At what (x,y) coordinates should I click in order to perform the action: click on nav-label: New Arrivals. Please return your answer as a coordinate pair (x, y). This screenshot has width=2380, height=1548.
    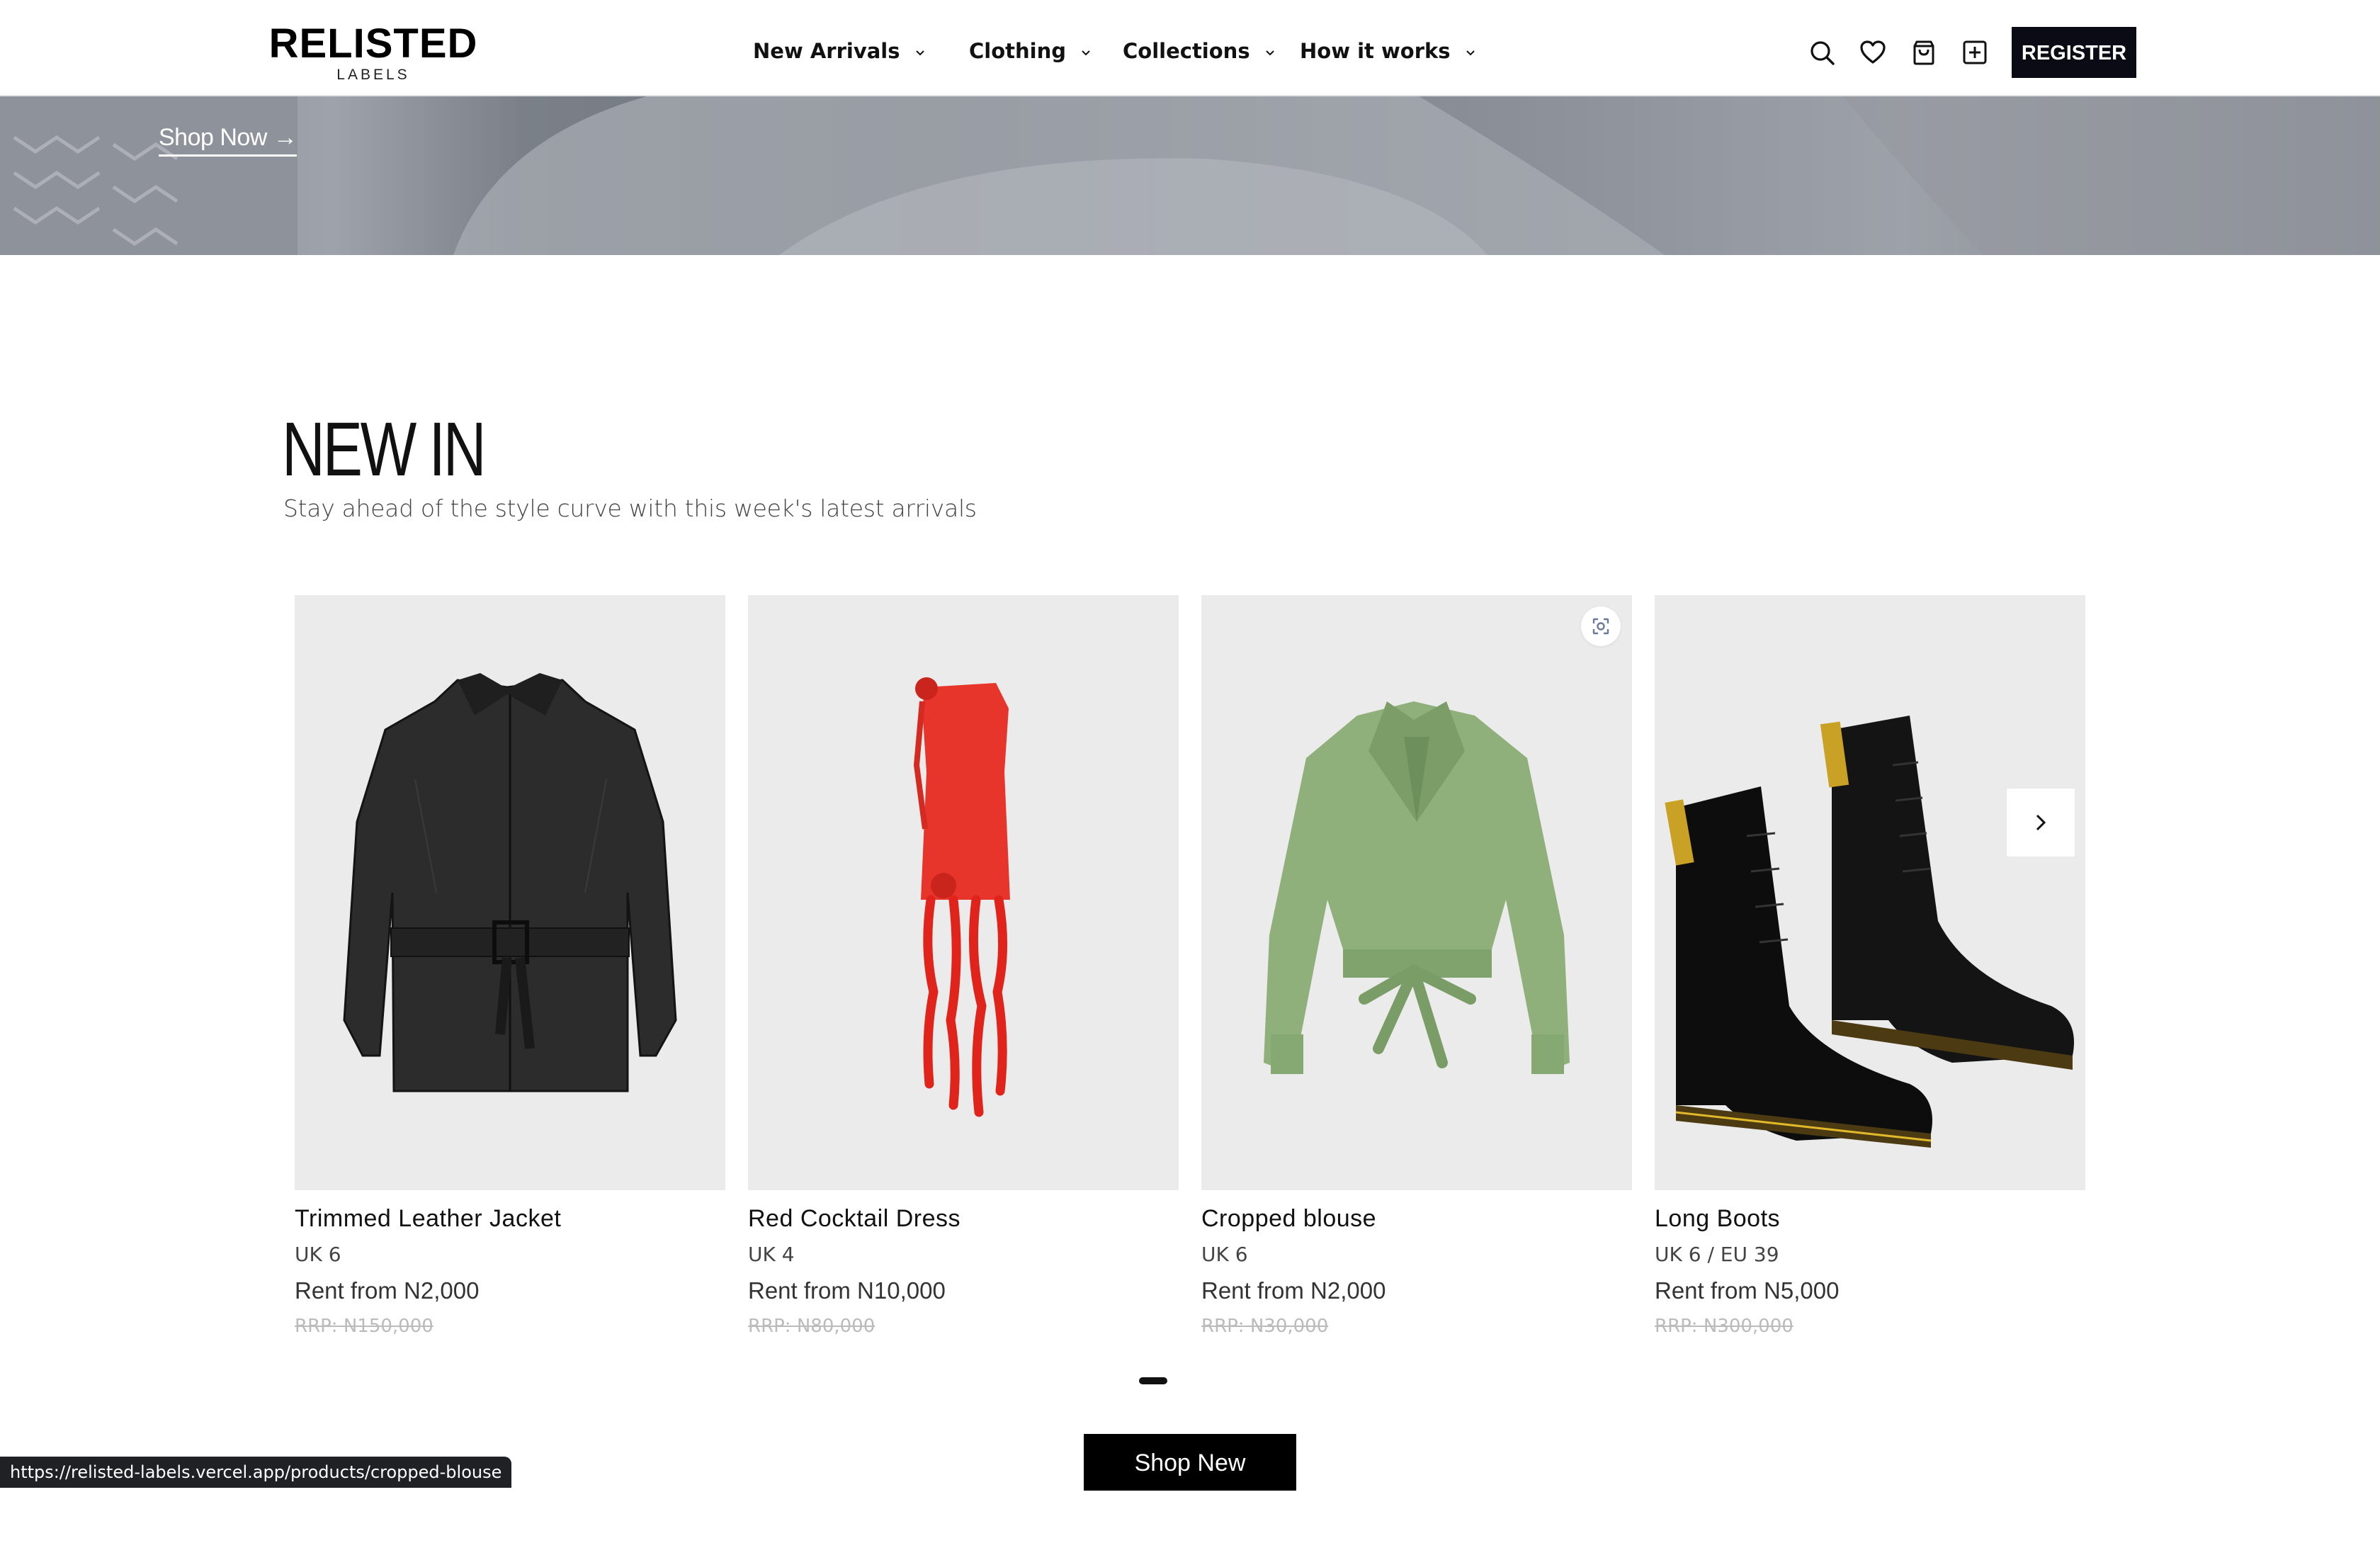
    Looking at the image, I should click on (827, 51).